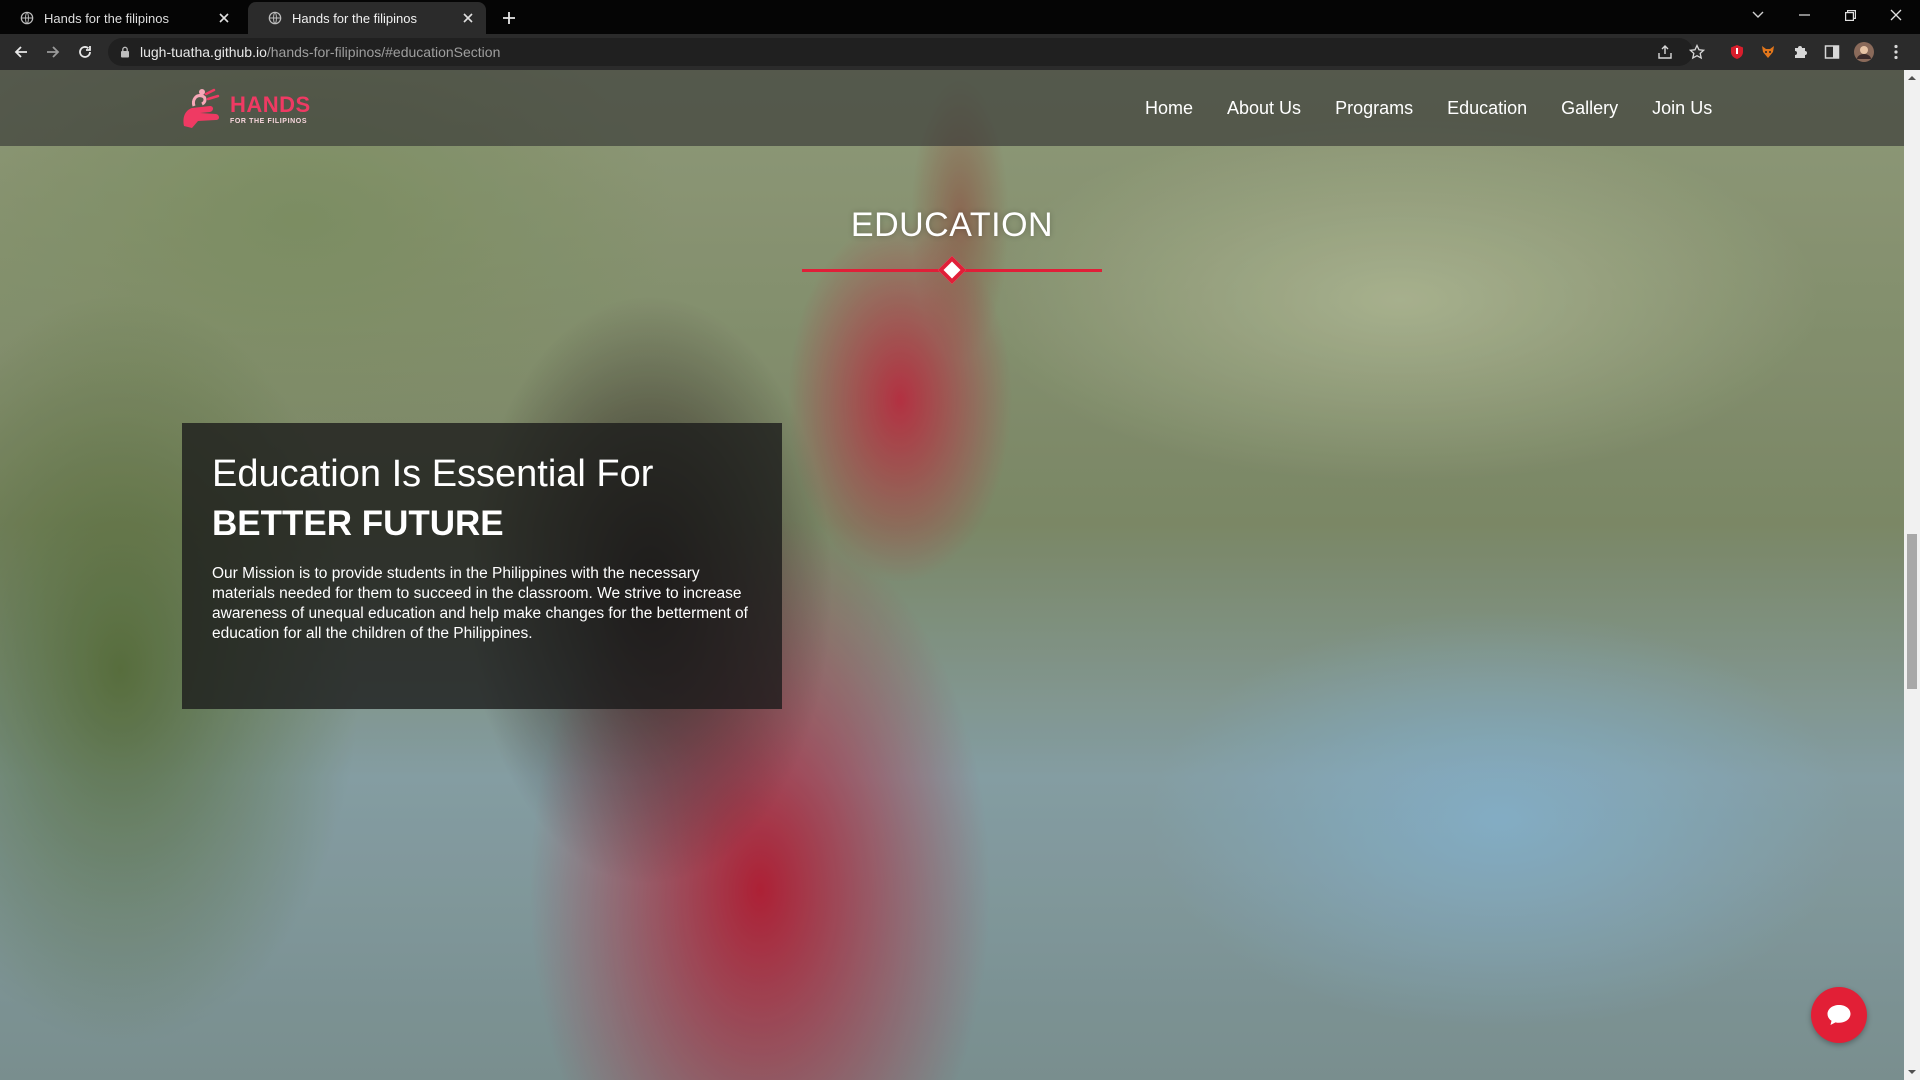 This screenshot has width=1920, height=1080. I want to click on forward-arrow-icon, so click(53, 52).